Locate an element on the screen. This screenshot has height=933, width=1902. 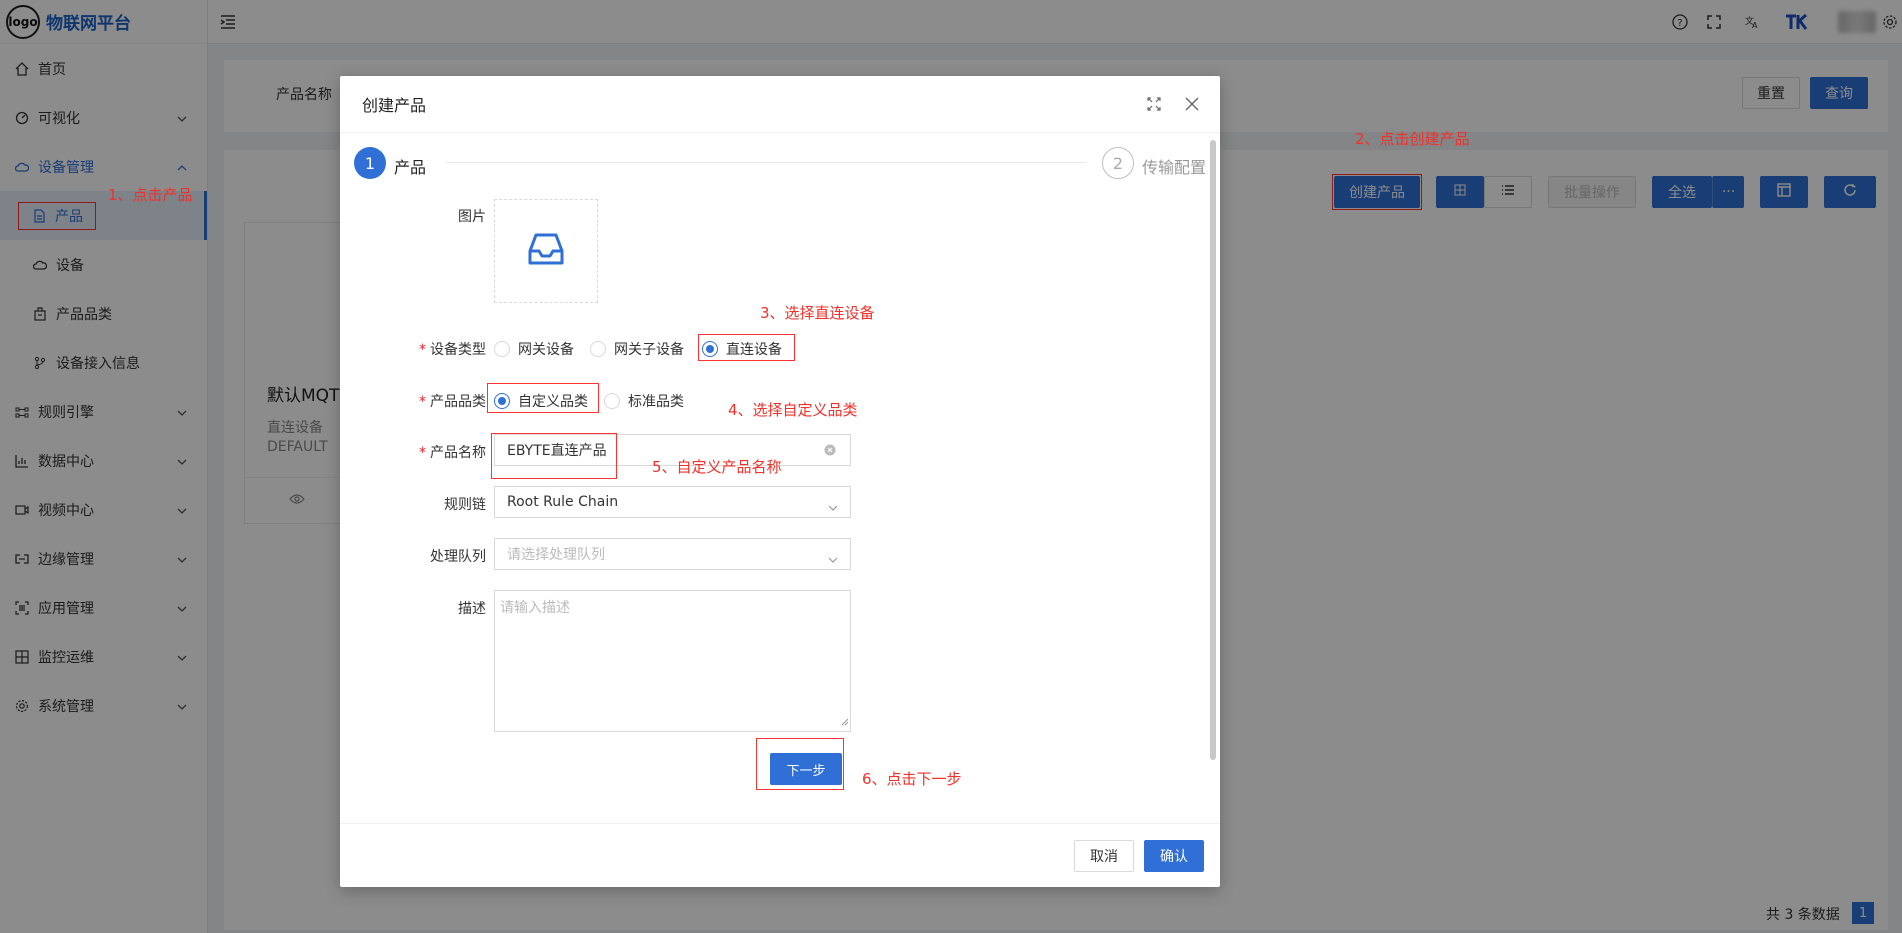
product-name-label: * 产品名称 is located at coordinates (452, 453).